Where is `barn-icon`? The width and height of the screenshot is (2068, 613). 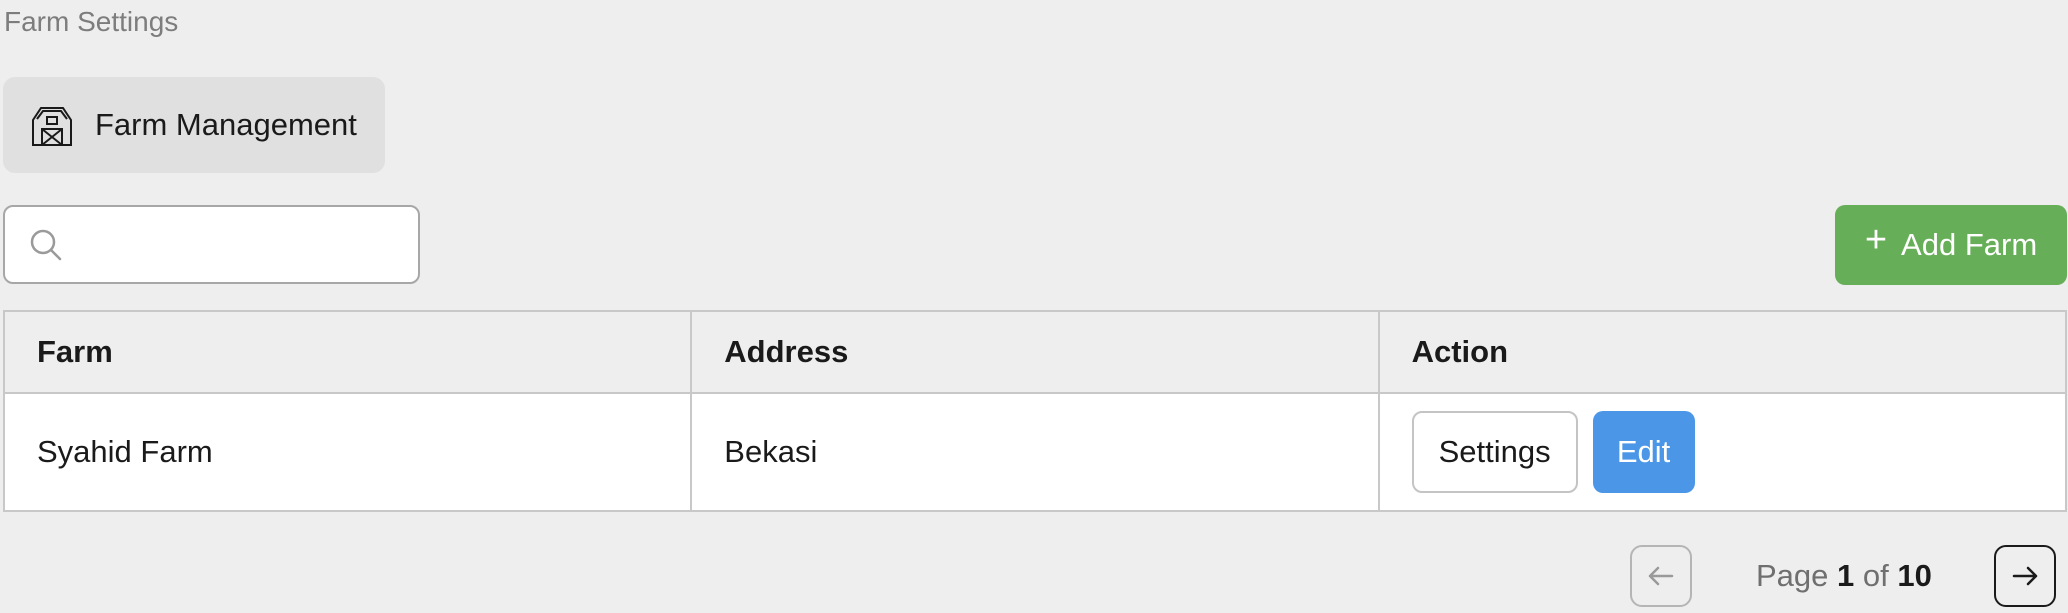
barn-icon is located at coordinates (52, 125).